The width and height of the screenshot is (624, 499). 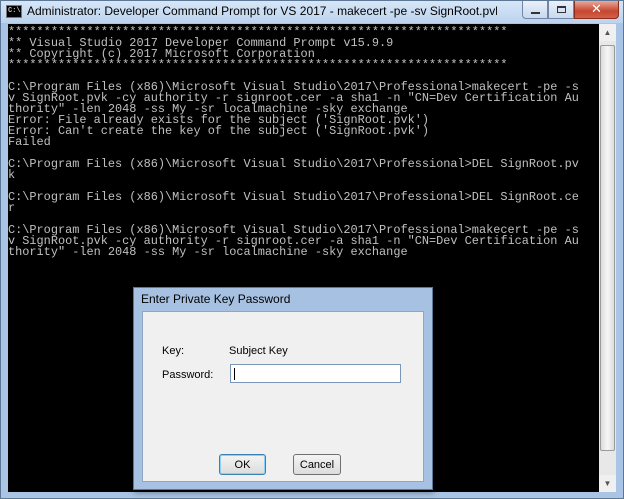 I want to click on cancel-button: Cancel, so click(x=317, y=464).